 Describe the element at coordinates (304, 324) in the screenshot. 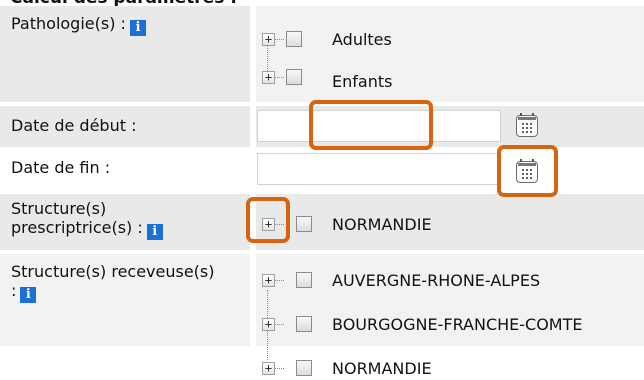

I see `checkbox-bourgogne-franche-comte` at that location.